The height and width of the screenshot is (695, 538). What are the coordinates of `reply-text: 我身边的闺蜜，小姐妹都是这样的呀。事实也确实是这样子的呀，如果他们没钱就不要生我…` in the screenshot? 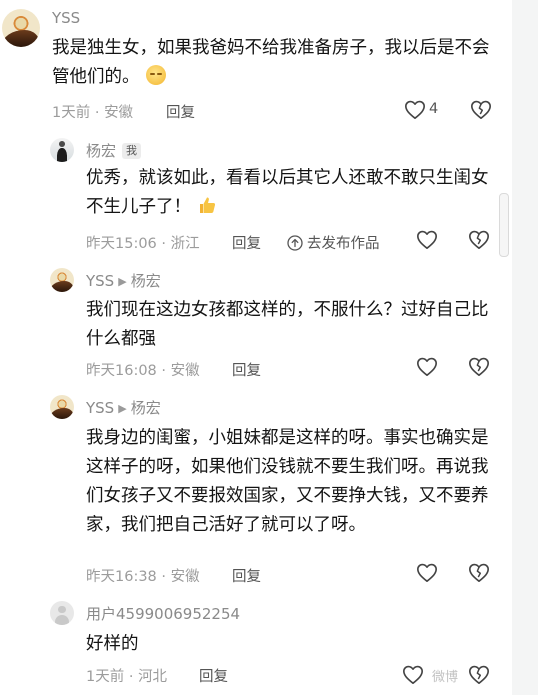 It's located at (287, 481).